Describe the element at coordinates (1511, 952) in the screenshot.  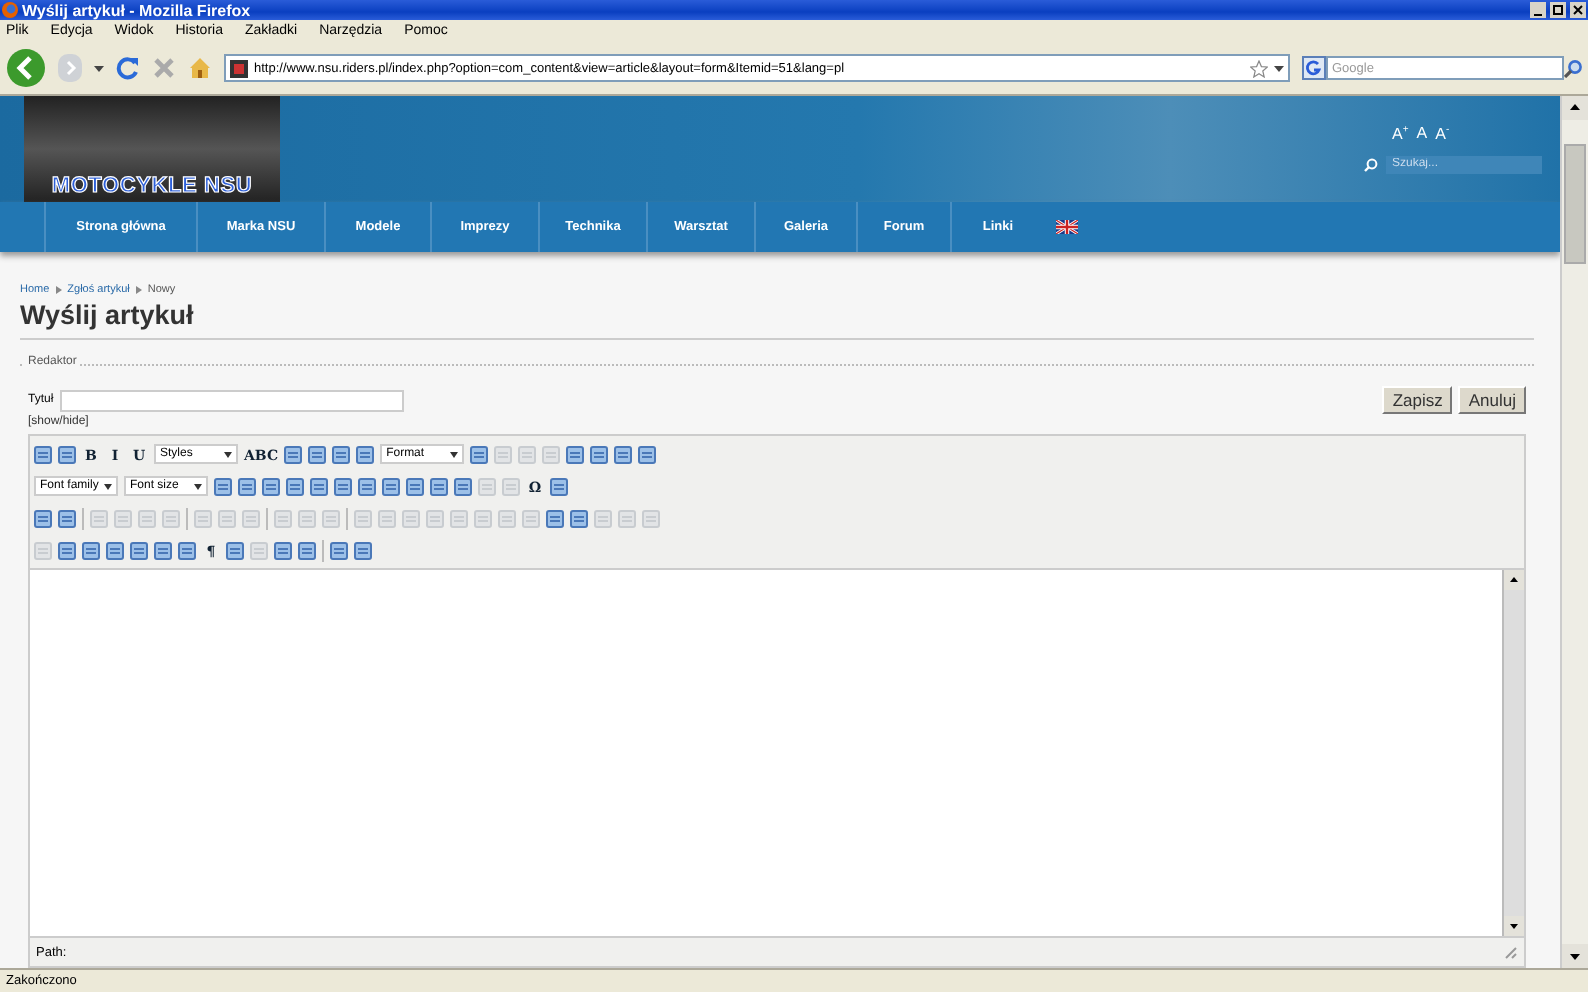
I see `resize-grip-icon` at that location.